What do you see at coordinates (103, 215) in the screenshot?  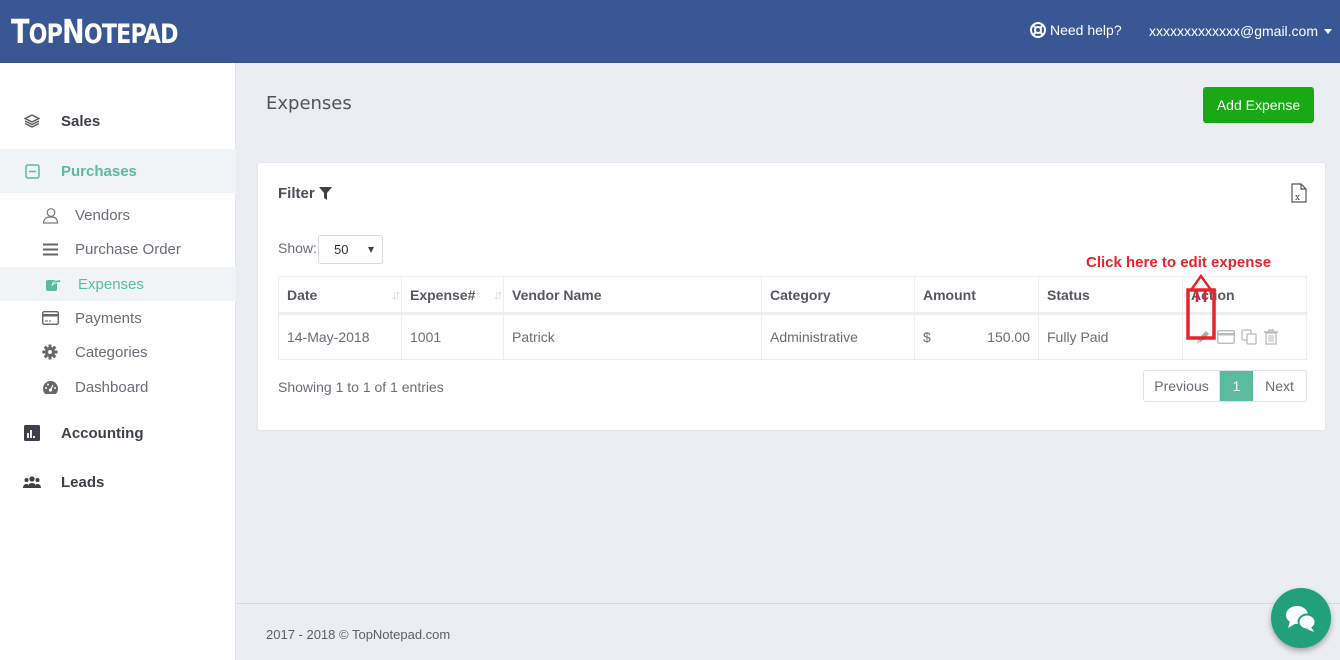 I see `sidebar-label: Vendors` at bounding box center [103, 215].